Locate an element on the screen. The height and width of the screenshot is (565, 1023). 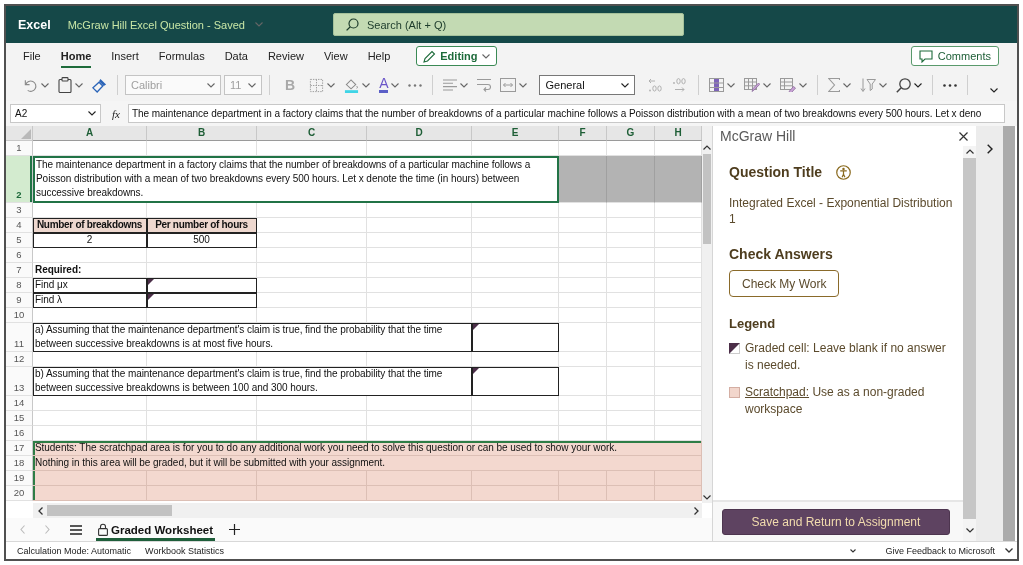
check-my-work-button: Check My Work is located at coordinates (784, 283).